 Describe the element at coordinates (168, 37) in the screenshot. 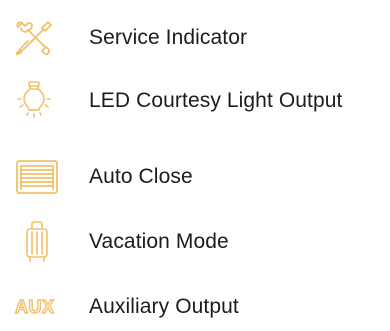

I see `feature-label: Service Indicator` at that location.